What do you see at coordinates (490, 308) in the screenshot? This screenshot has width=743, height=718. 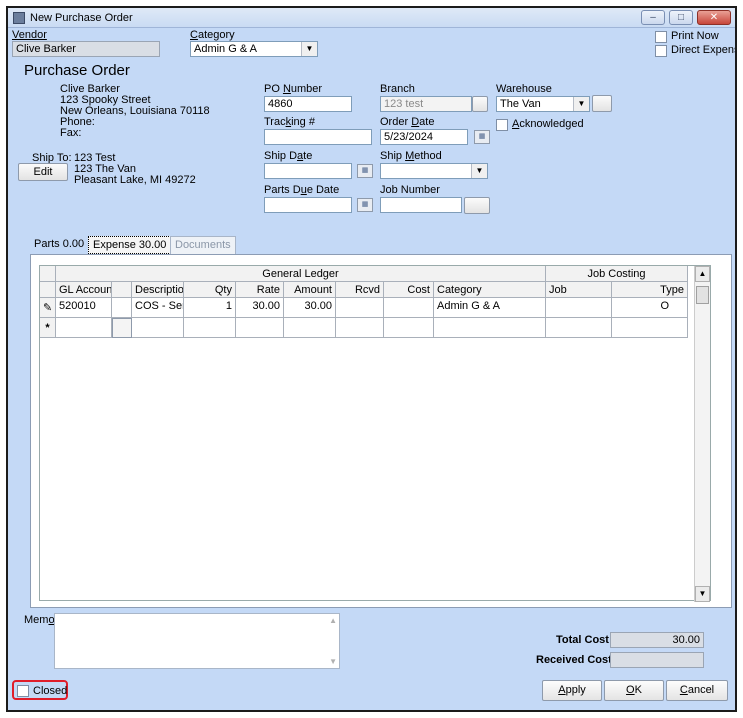 I see `table-cell: Admin G & A` at bounding box center [490, 308].